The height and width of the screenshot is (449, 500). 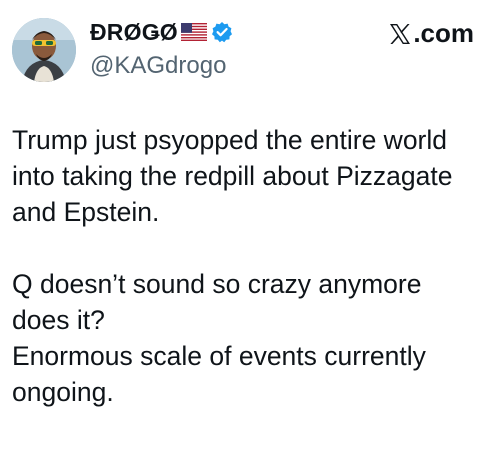 I want to click on avatar, so click(x=44, y=50).